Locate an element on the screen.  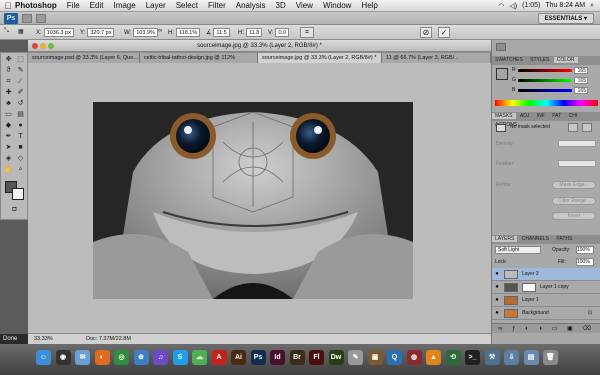
vlc-icon: ▲ is located at coordinates (433, 357).